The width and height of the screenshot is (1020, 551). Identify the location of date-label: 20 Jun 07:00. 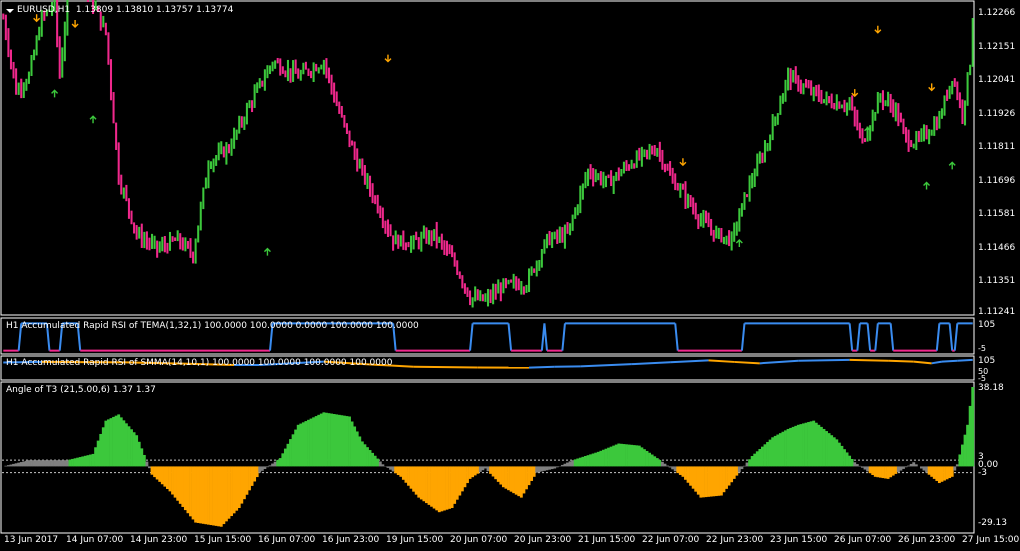
(479, 540).